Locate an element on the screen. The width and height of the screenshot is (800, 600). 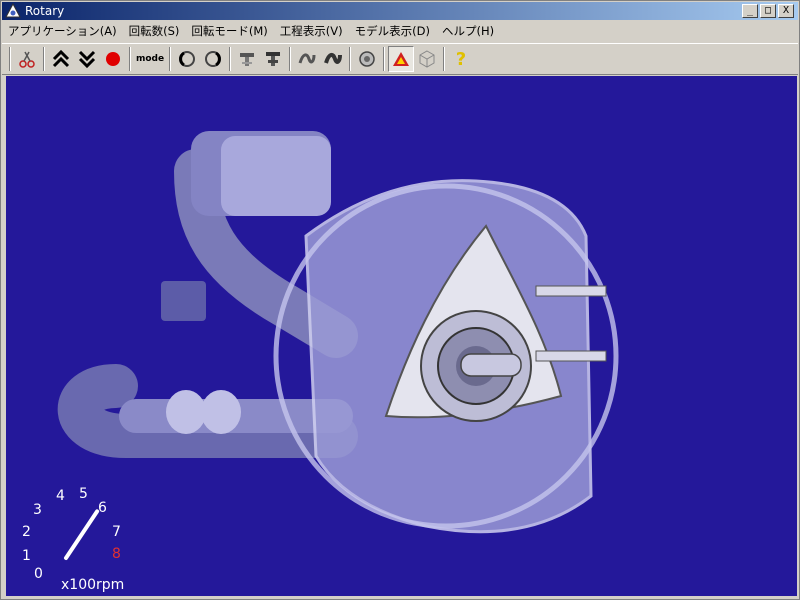
speed-up-icon is located at coordinates (61, 58).